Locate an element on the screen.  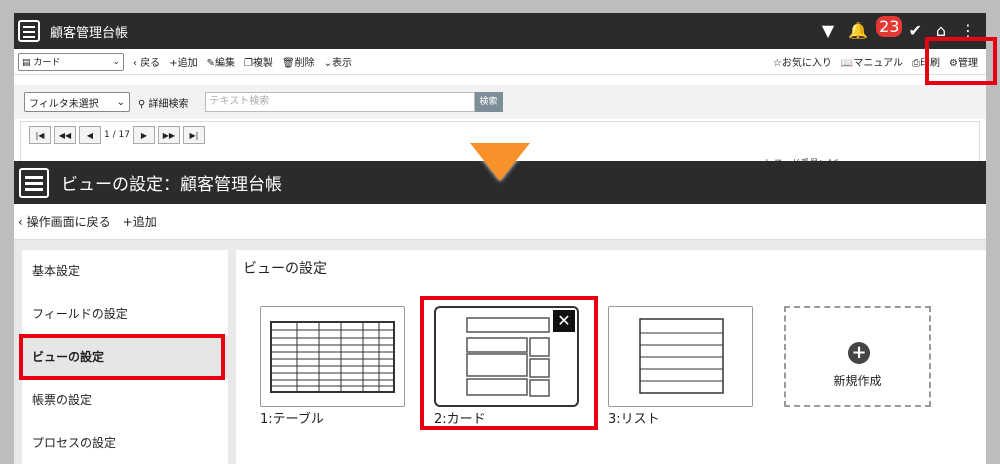
new-view-button: + 新規作成 is located at coordinates (857, 356).